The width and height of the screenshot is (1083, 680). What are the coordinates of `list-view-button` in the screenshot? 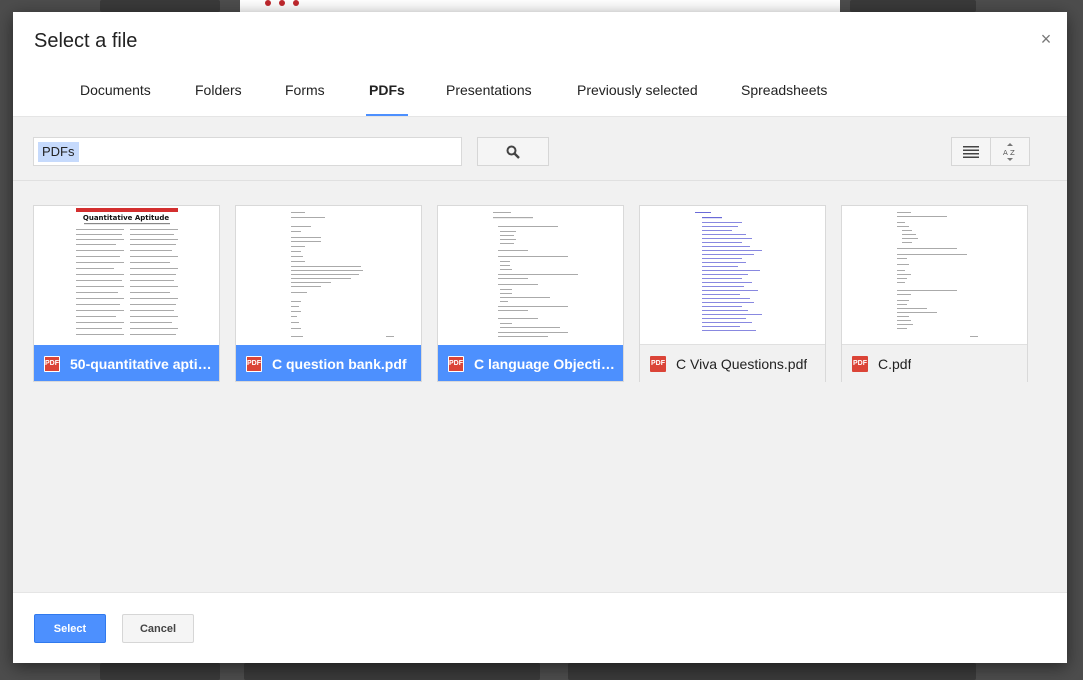 It's located at (971, 151).